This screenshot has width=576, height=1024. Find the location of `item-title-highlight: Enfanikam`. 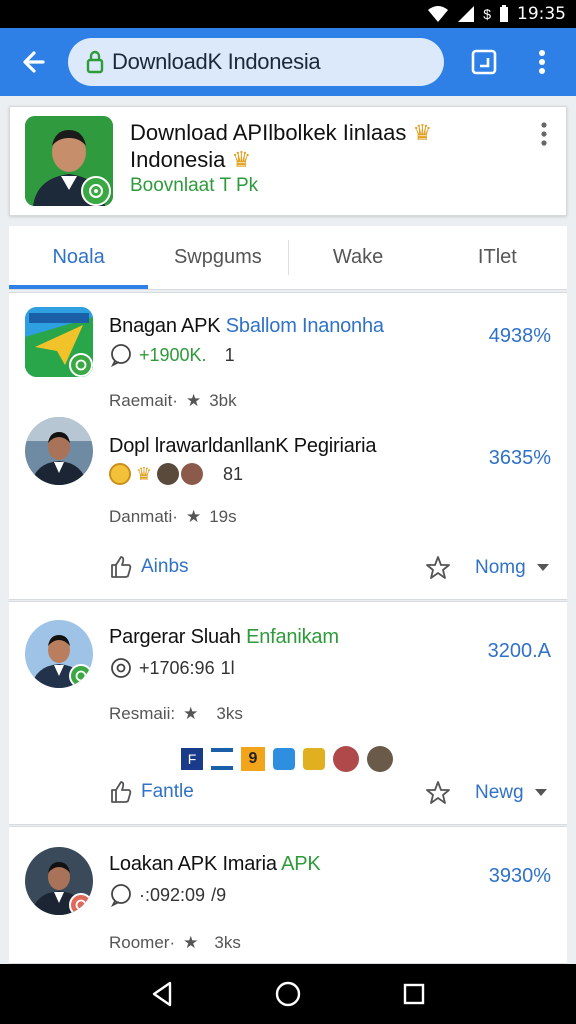

item-title-highlight: Enfanikam is located at coordinates (292, 637).